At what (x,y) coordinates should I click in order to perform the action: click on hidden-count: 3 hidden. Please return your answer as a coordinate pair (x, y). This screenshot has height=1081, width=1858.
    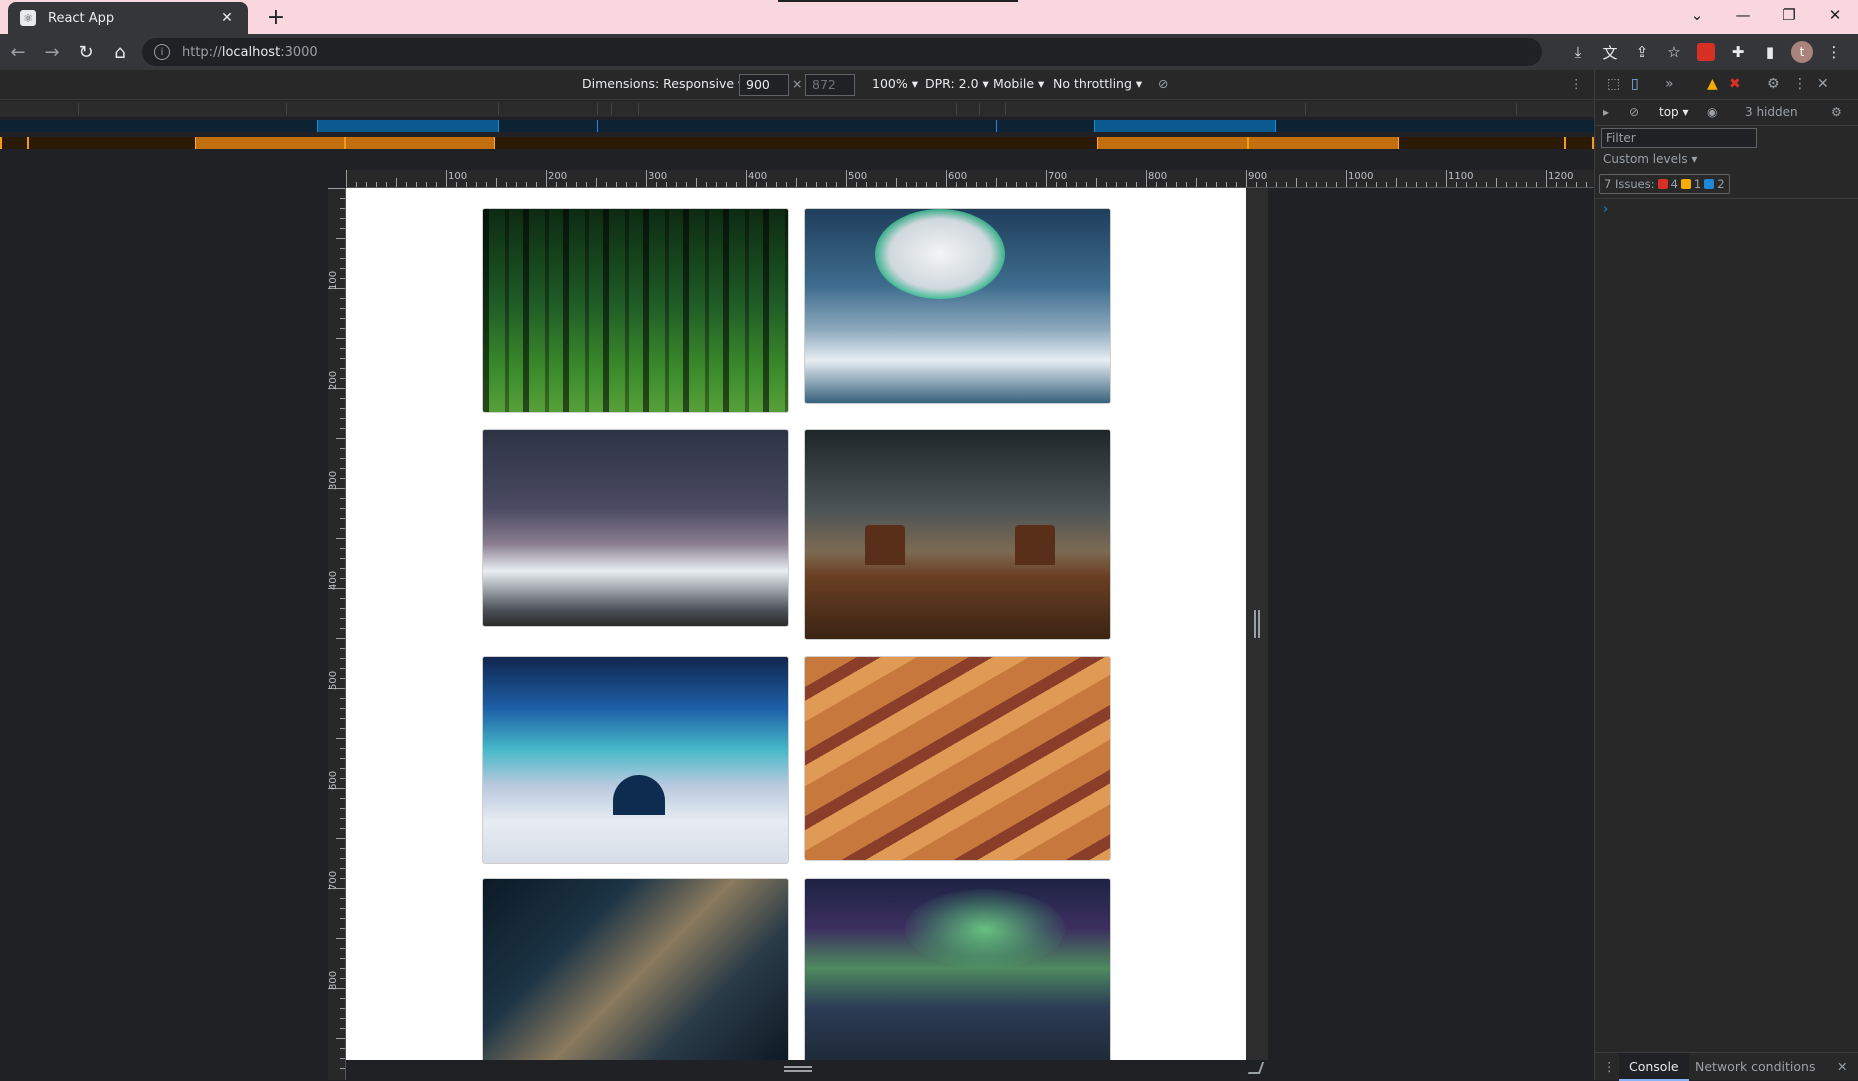
    Looking at the image, I should click on (1771, 112).